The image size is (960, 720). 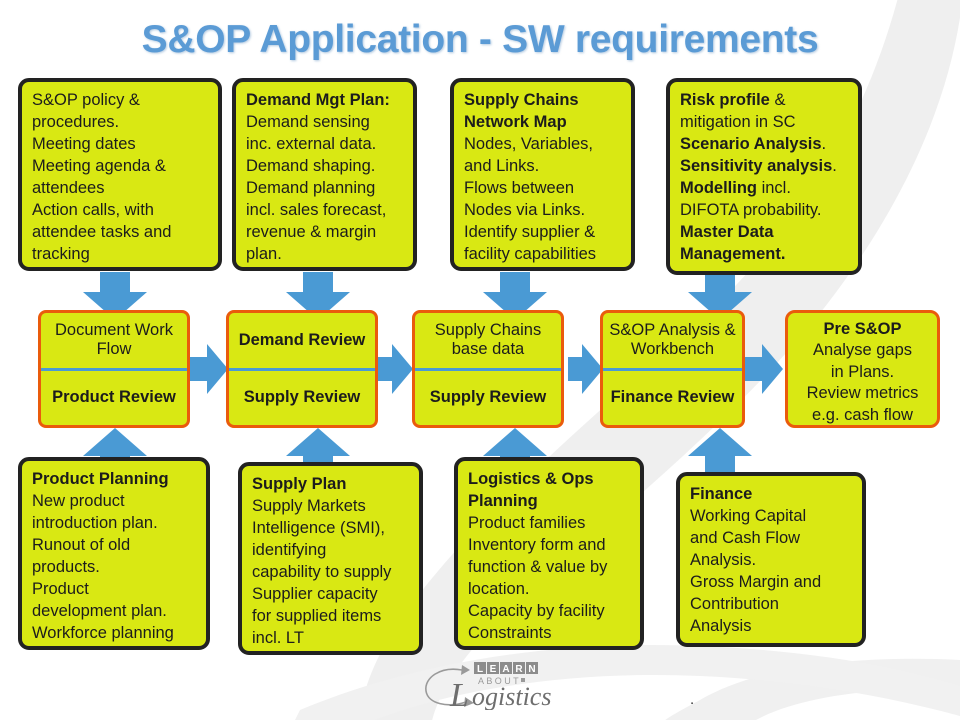 What do you see at coordinates (862, 329) in the screenshot?
I see `pre-sop-heading: Pre S&OP` at bounding box center [862, 329].